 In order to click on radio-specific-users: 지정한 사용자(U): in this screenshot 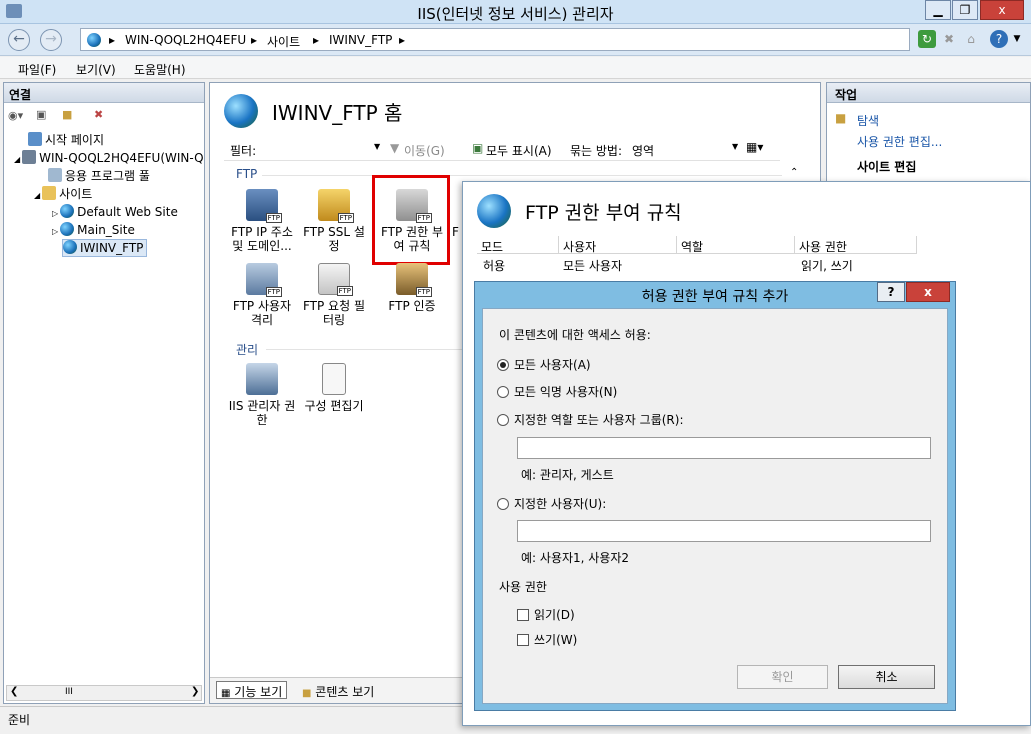, I will do `click(551, 503)`.